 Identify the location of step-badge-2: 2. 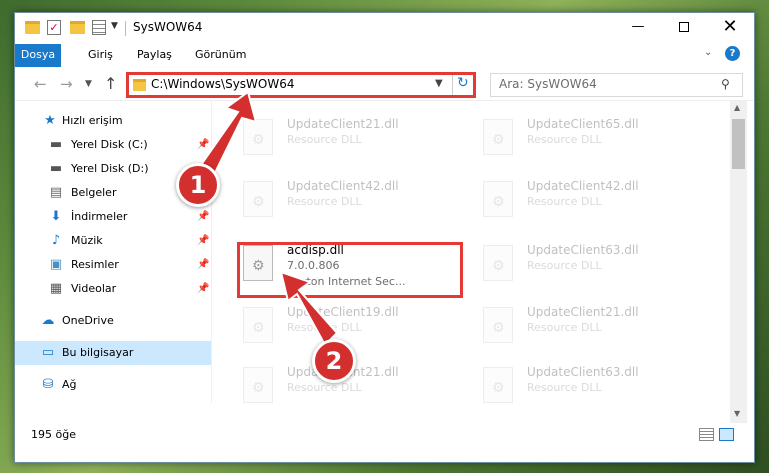
(334, 361).